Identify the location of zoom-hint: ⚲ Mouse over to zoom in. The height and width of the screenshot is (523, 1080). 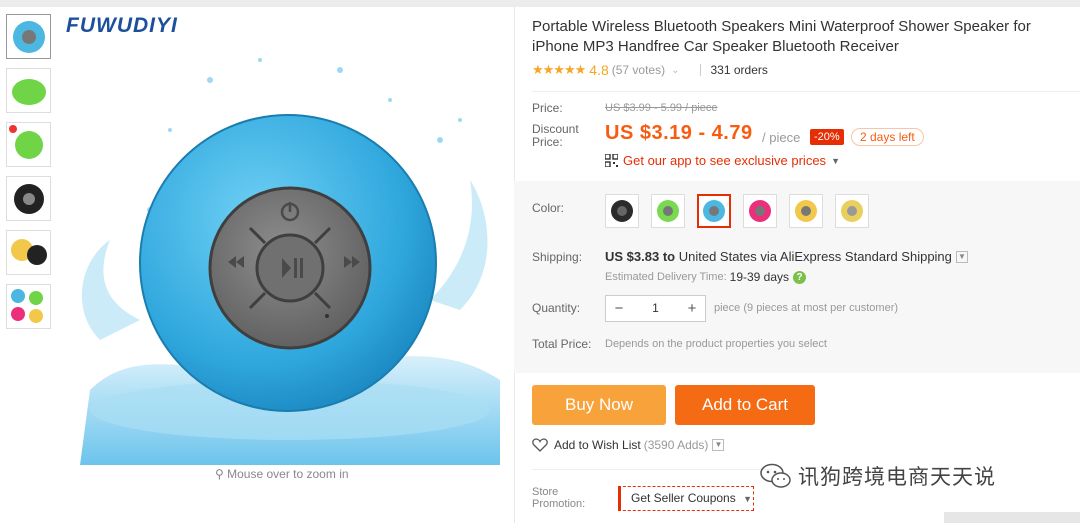
(282, 474).